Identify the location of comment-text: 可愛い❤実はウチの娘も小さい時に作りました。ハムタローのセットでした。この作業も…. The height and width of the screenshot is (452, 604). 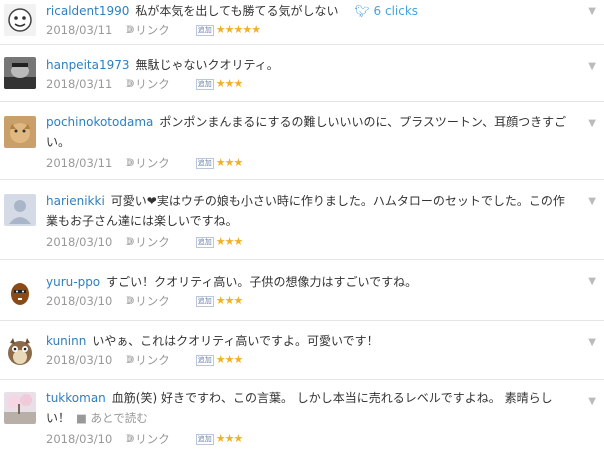
(305, 211).